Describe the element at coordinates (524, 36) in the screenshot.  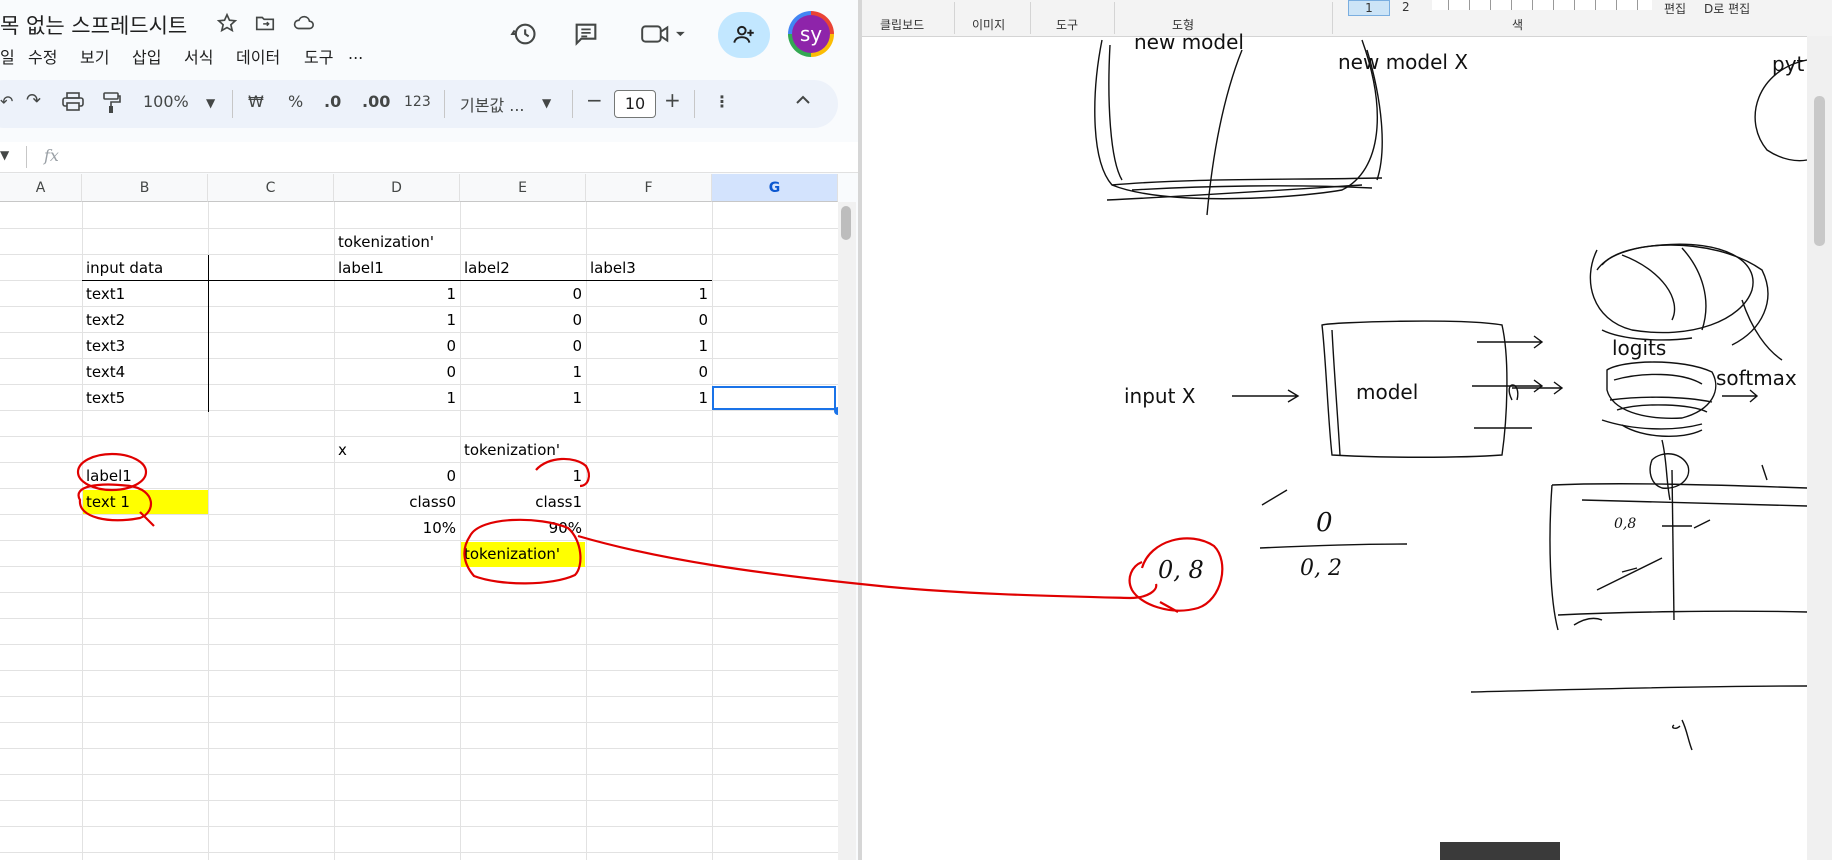
I see `history-icon` at that location.